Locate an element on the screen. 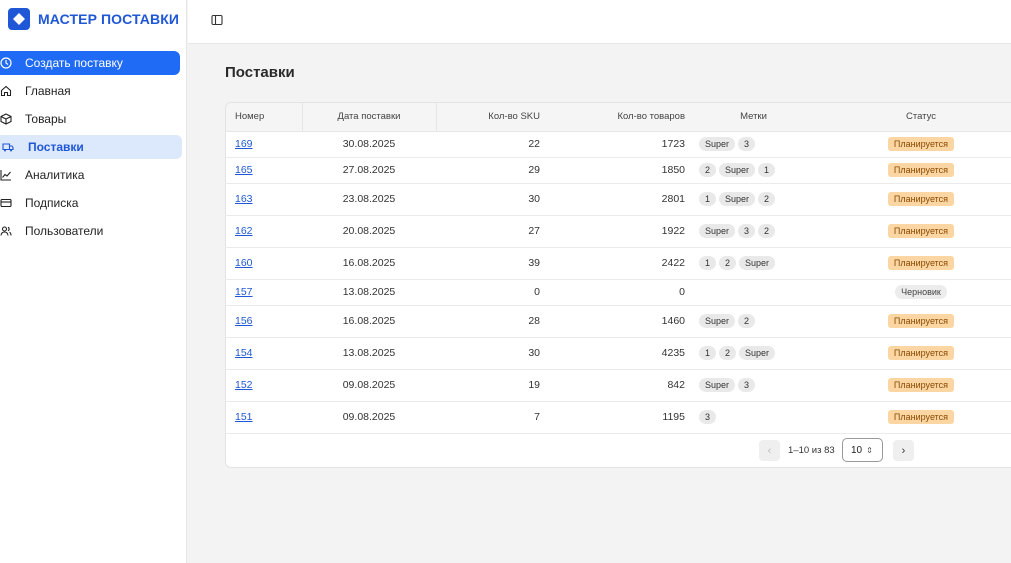  sidebar-toggle-icon is located at coordinates (217, 19).